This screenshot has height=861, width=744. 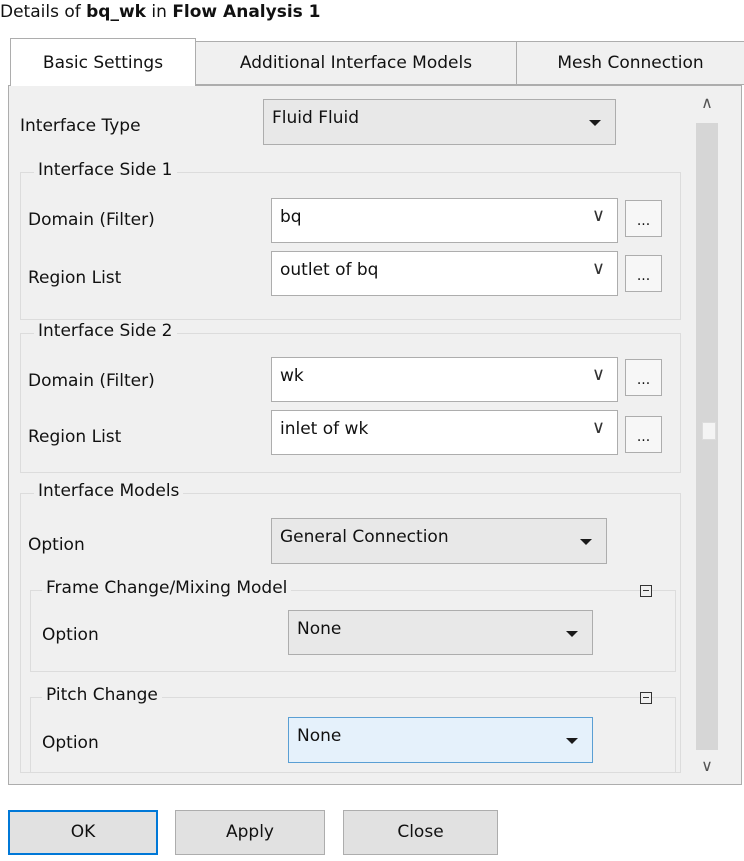 What do you see at coordinates (75, 278) in the screenshot?
I see `side1-region-label: Region List` at bounding box center [75, 278].